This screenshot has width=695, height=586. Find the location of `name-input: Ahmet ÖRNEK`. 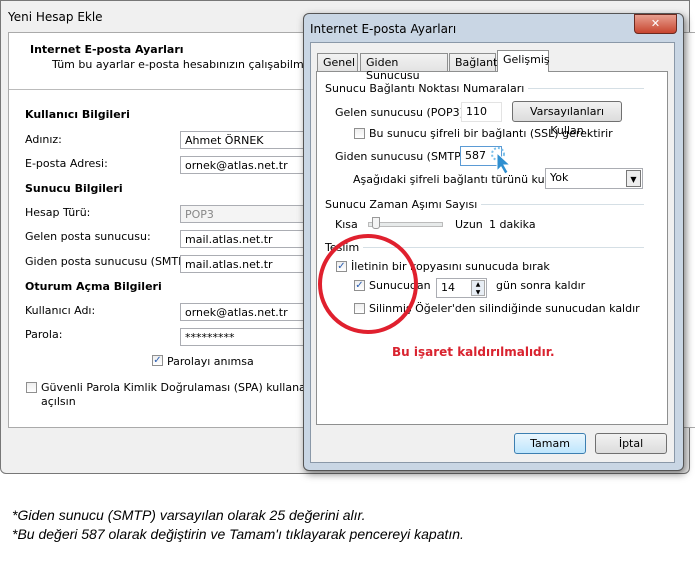

name-input: Ahmet ÖRNEK is located at coordinates (245, 140).